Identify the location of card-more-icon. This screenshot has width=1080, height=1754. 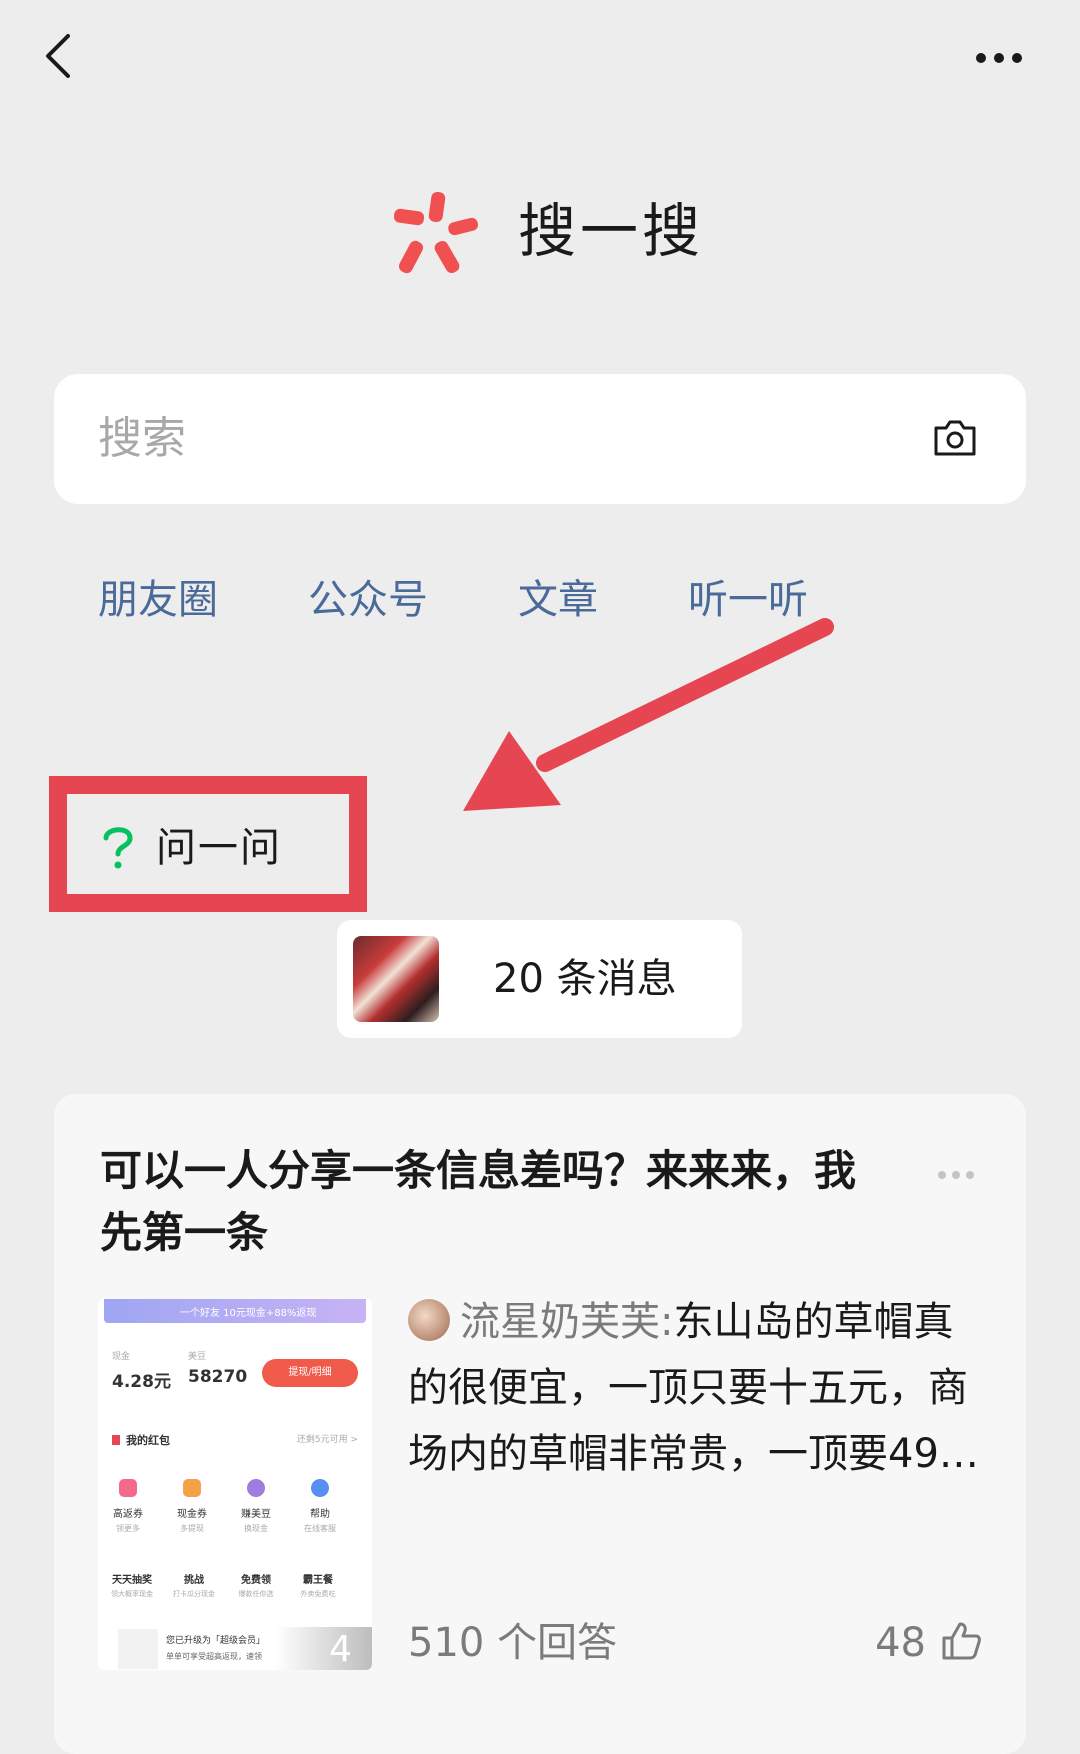
(953, 1173).